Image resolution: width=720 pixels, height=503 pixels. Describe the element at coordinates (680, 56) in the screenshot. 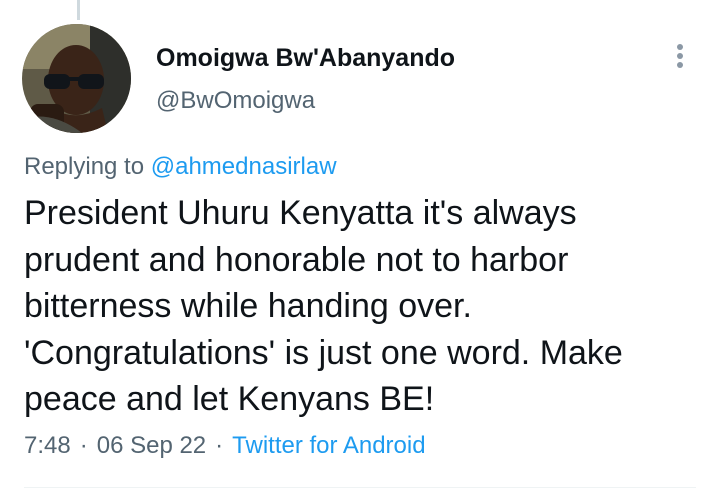

I see `more-options-icon` at that location.